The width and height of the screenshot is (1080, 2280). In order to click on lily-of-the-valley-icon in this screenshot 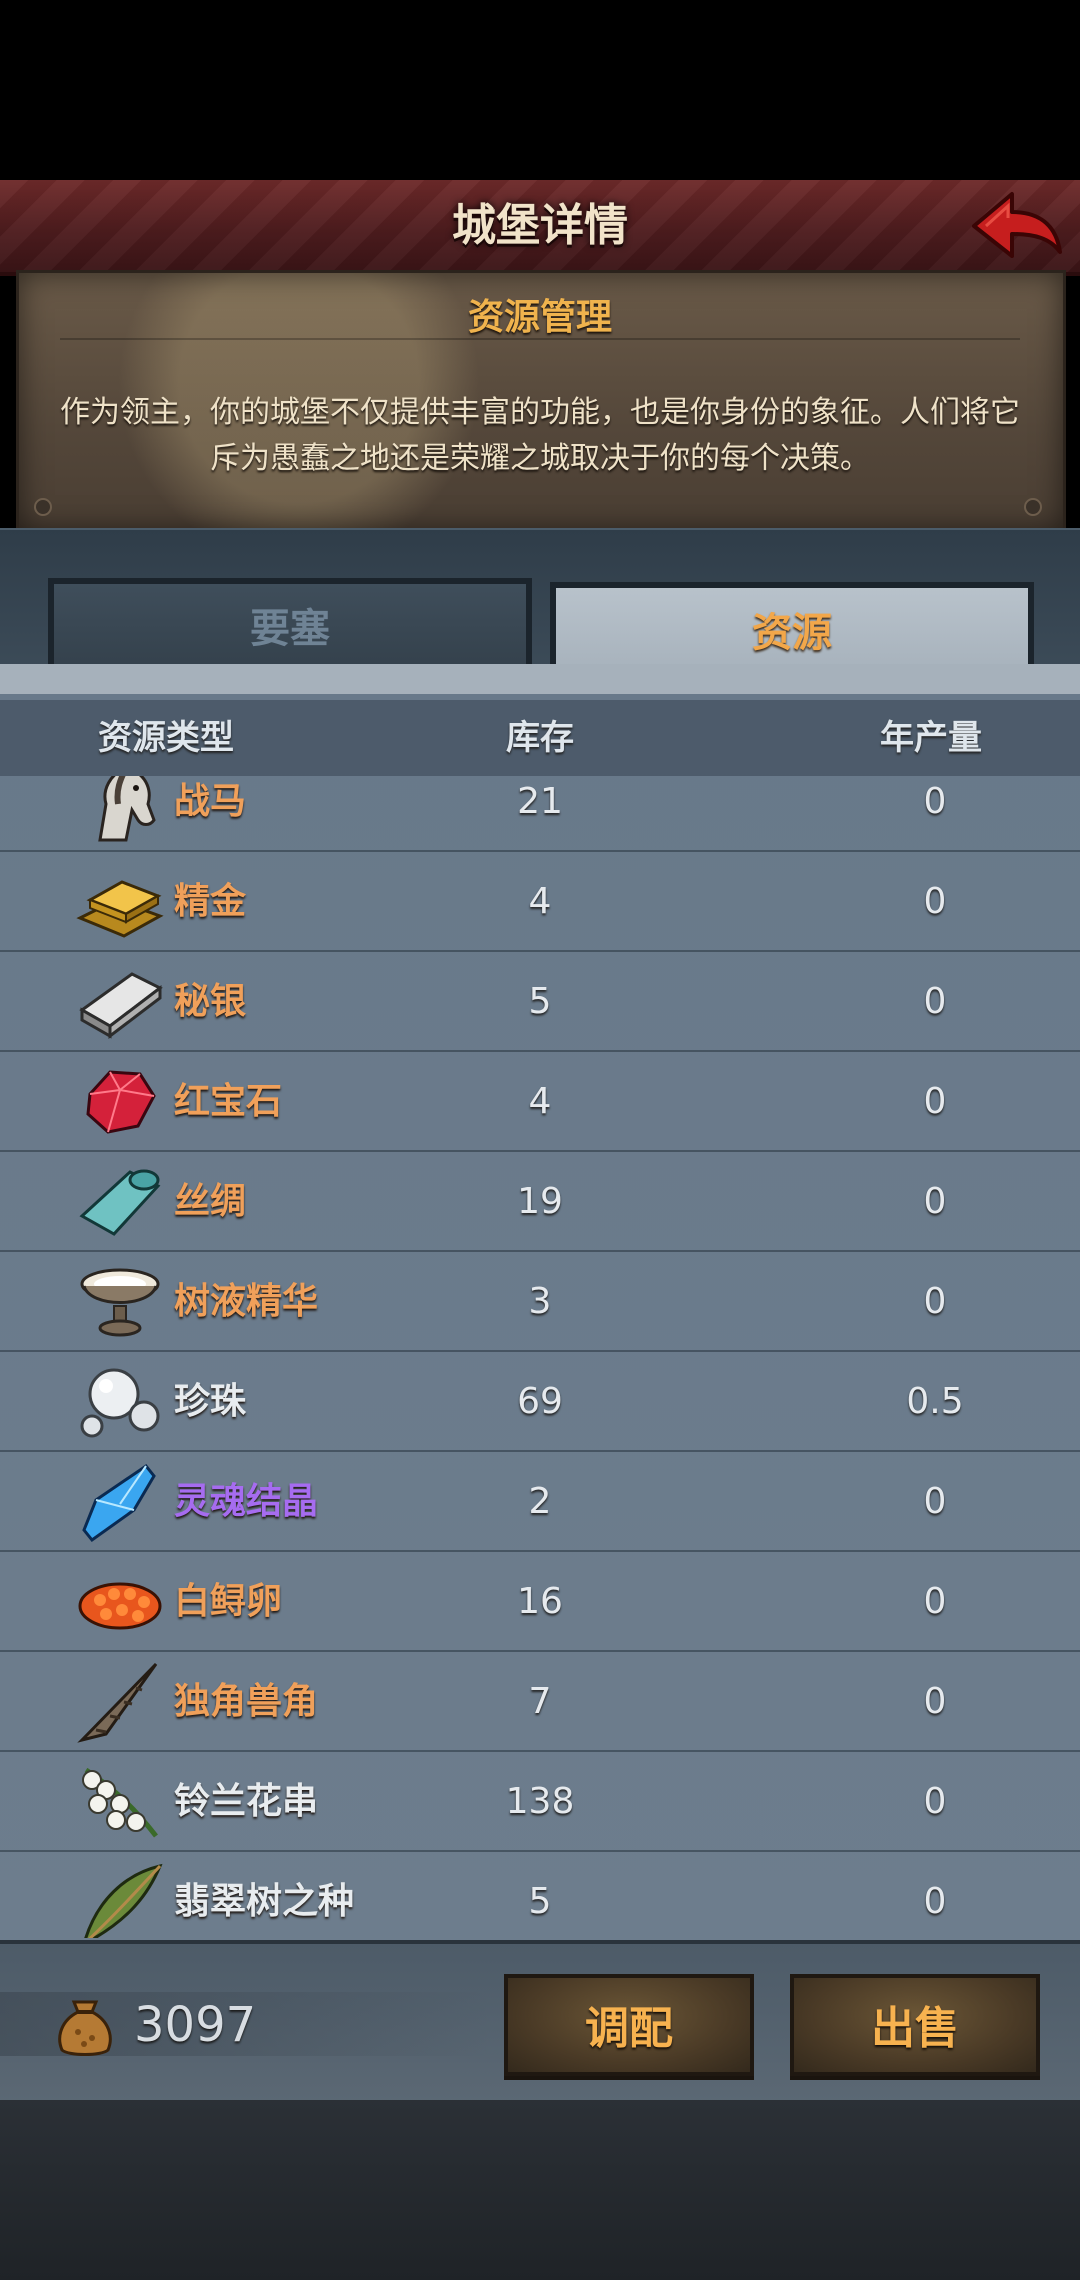, I will do `click(120, 1802)`.